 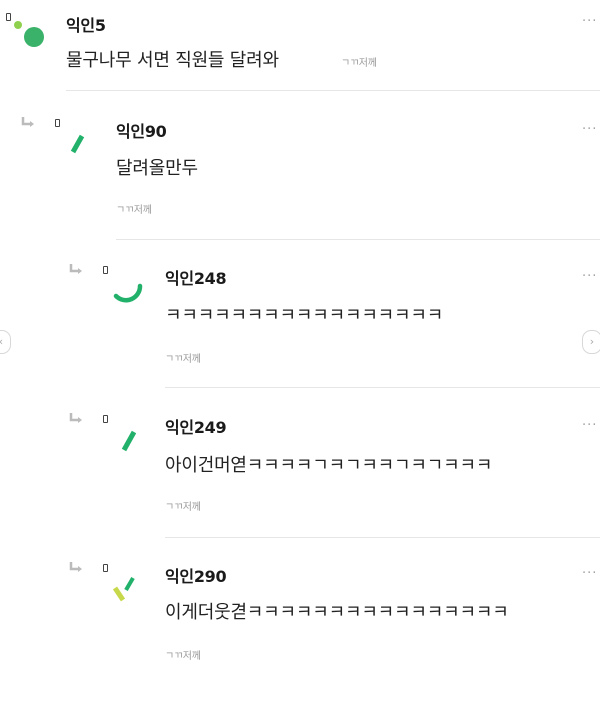 What do you see at coordinates (157, 168) in the screenshot?
I see `comment-text: 달려올만두` at bounding box center [157, 168].